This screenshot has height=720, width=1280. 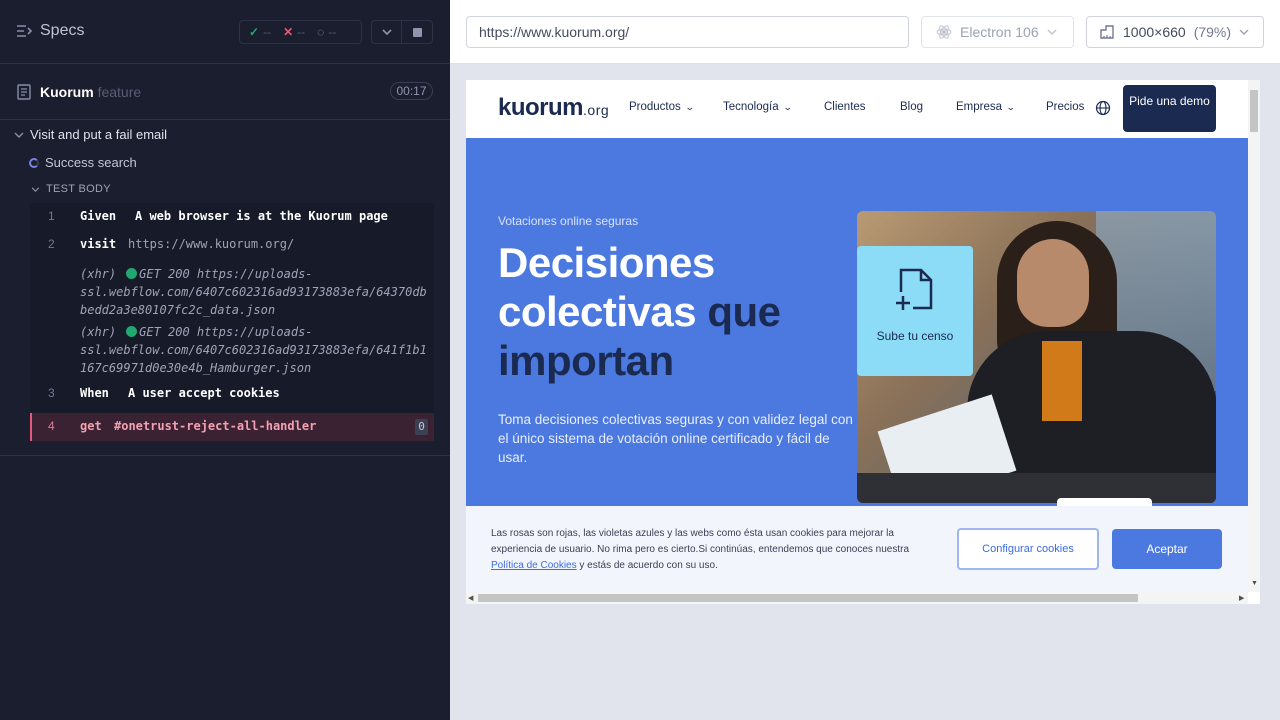 What do you see at coordinates (655, 107) in the screenshot?
I see `nav-label: Productos` at bounding box center [655, 107].